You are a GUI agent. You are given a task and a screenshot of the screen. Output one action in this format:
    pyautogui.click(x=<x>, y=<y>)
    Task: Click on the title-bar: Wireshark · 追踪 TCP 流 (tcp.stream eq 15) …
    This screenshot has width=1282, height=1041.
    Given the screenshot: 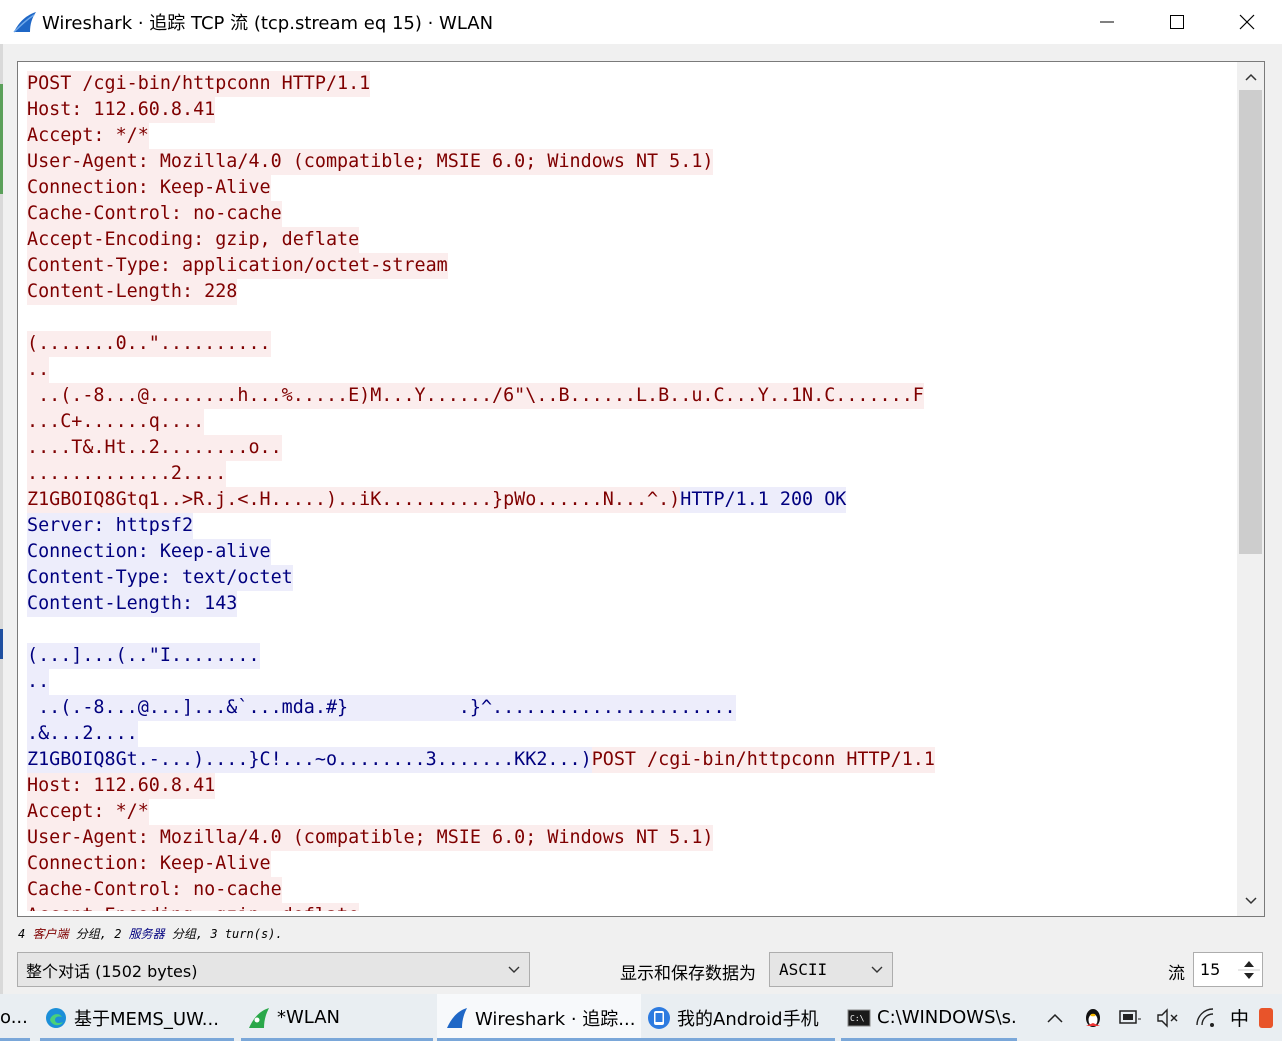 What is the action you would take?
    pyautogui.click(x=641, y=22)
    